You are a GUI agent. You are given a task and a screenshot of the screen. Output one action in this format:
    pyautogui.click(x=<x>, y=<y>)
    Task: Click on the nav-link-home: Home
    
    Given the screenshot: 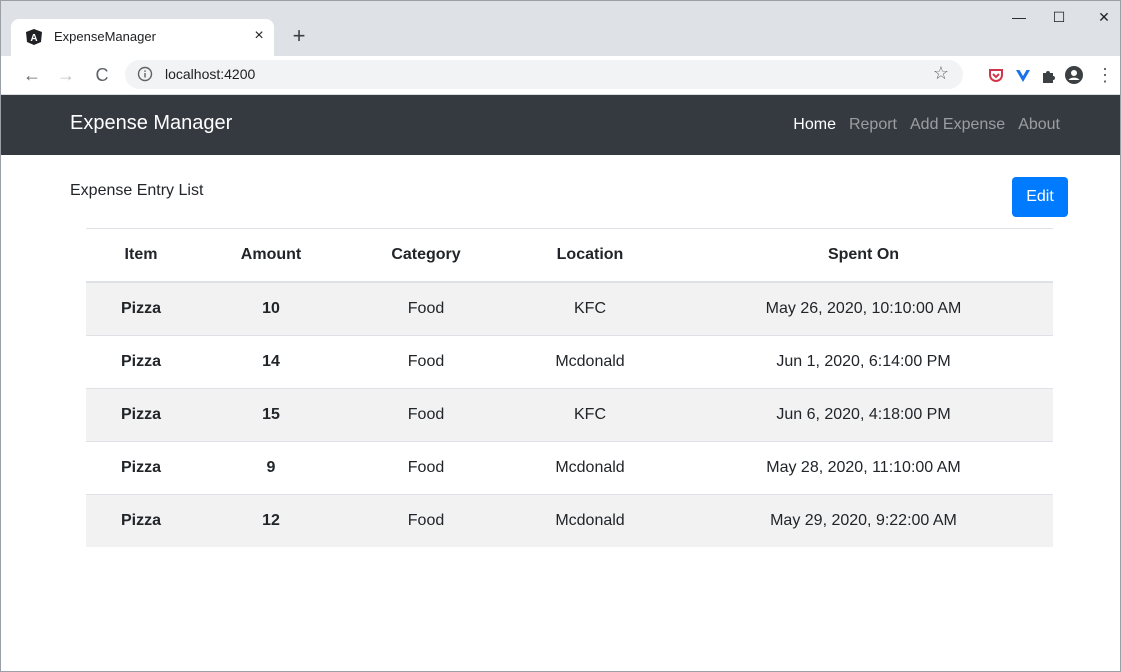 What is the action you would take?
    pyautogui.click(x=814, y=124)
    